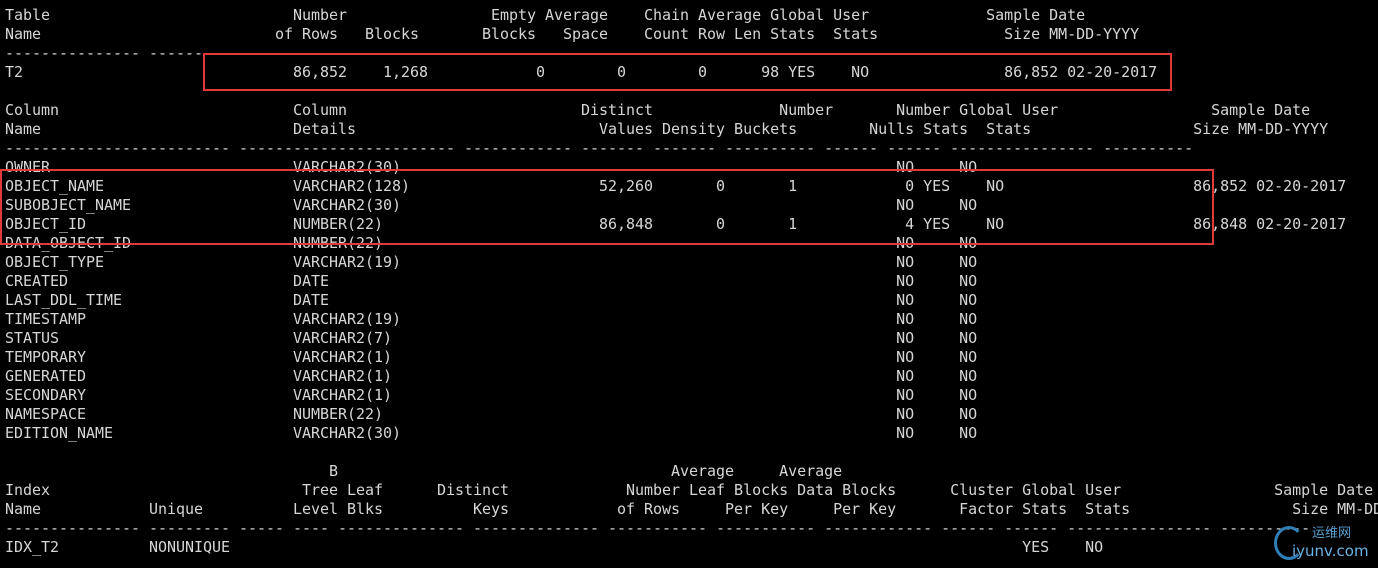  Describe the element at coordinates (491, 414) in the screenshot. I see `terminal-line: NAMESPACE NUMBER(22) NO NO` at that location.